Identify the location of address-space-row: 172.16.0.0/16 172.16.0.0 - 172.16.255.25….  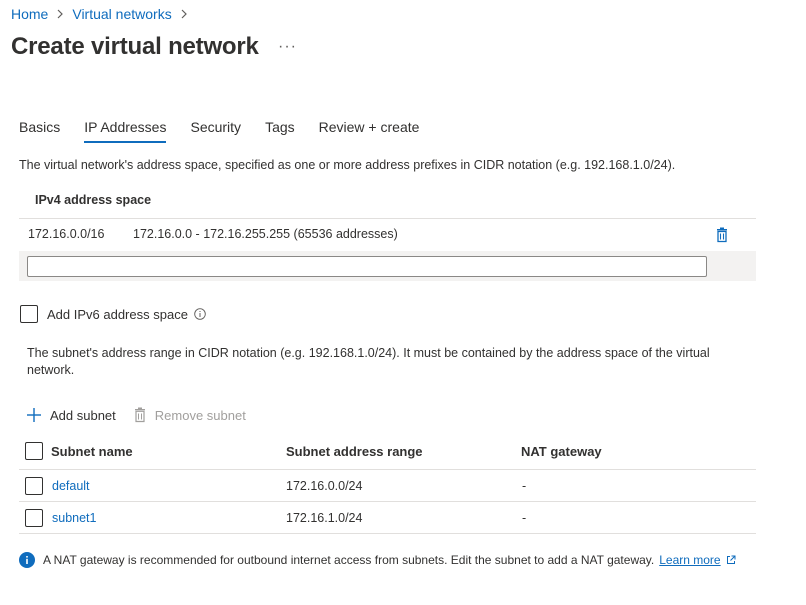
(213, 234).